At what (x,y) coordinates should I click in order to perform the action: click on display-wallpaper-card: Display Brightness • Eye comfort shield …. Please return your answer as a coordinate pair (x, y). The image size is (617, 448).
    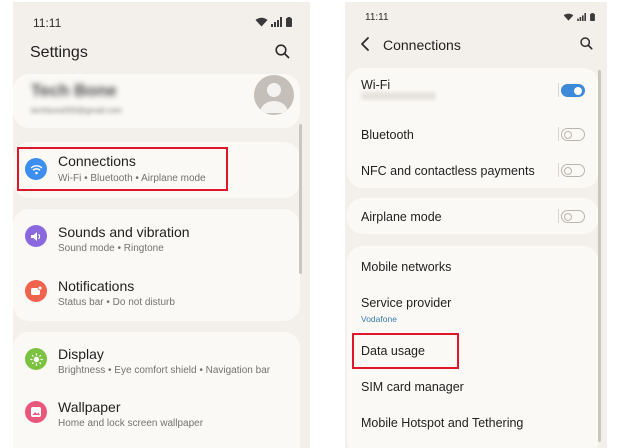
    Looking at the image, I should click on (156, 390).